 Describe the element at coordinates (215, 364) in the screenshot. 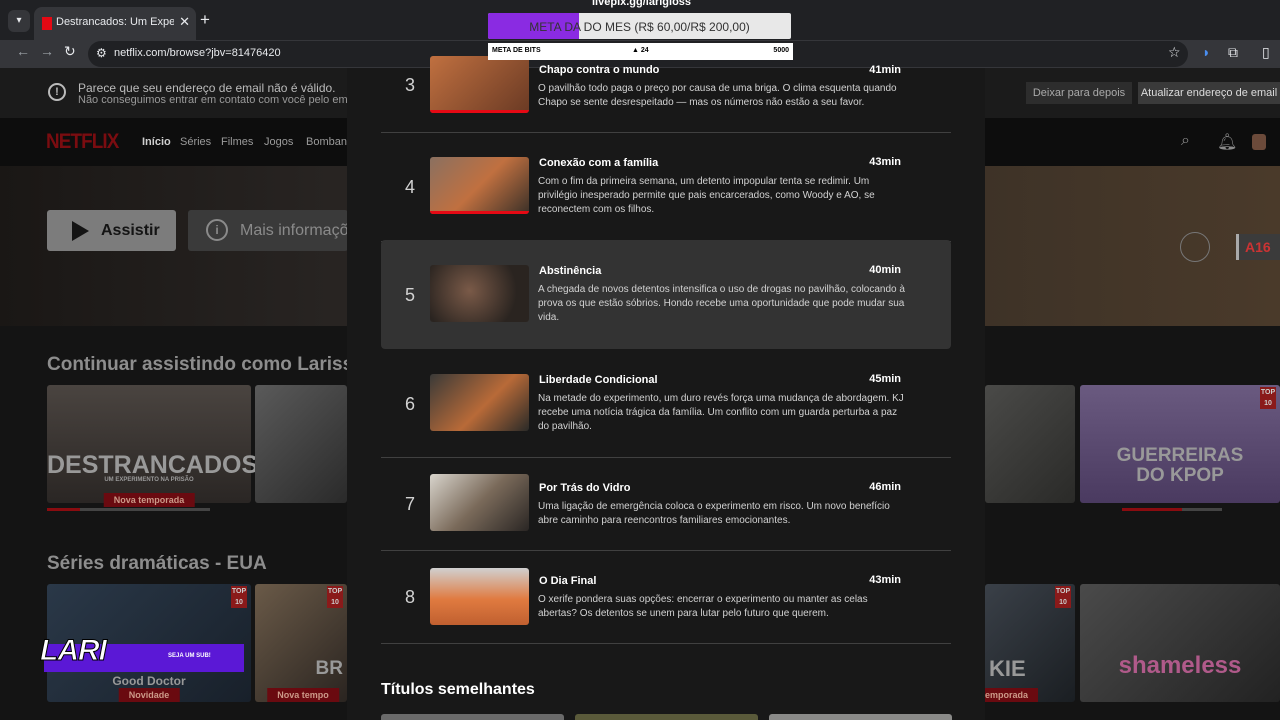

I see `continue-watching-title: Continuar assistindo como Larissa D` at that location.